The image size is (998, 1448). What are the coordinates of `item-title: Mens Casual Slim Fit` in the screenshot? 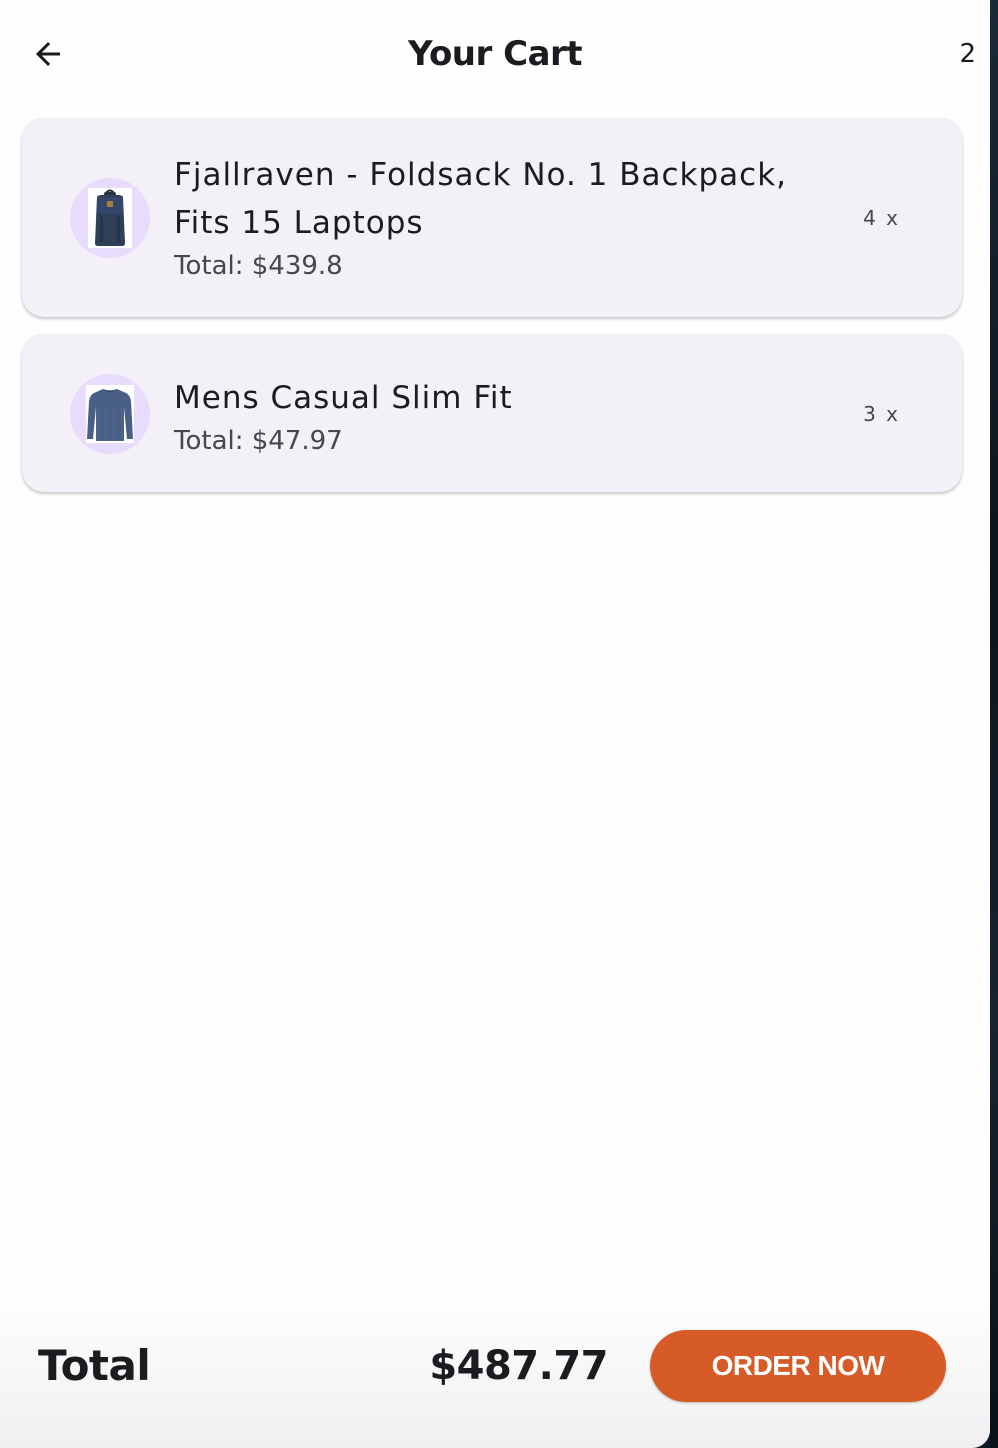 It's located at (343, 398).